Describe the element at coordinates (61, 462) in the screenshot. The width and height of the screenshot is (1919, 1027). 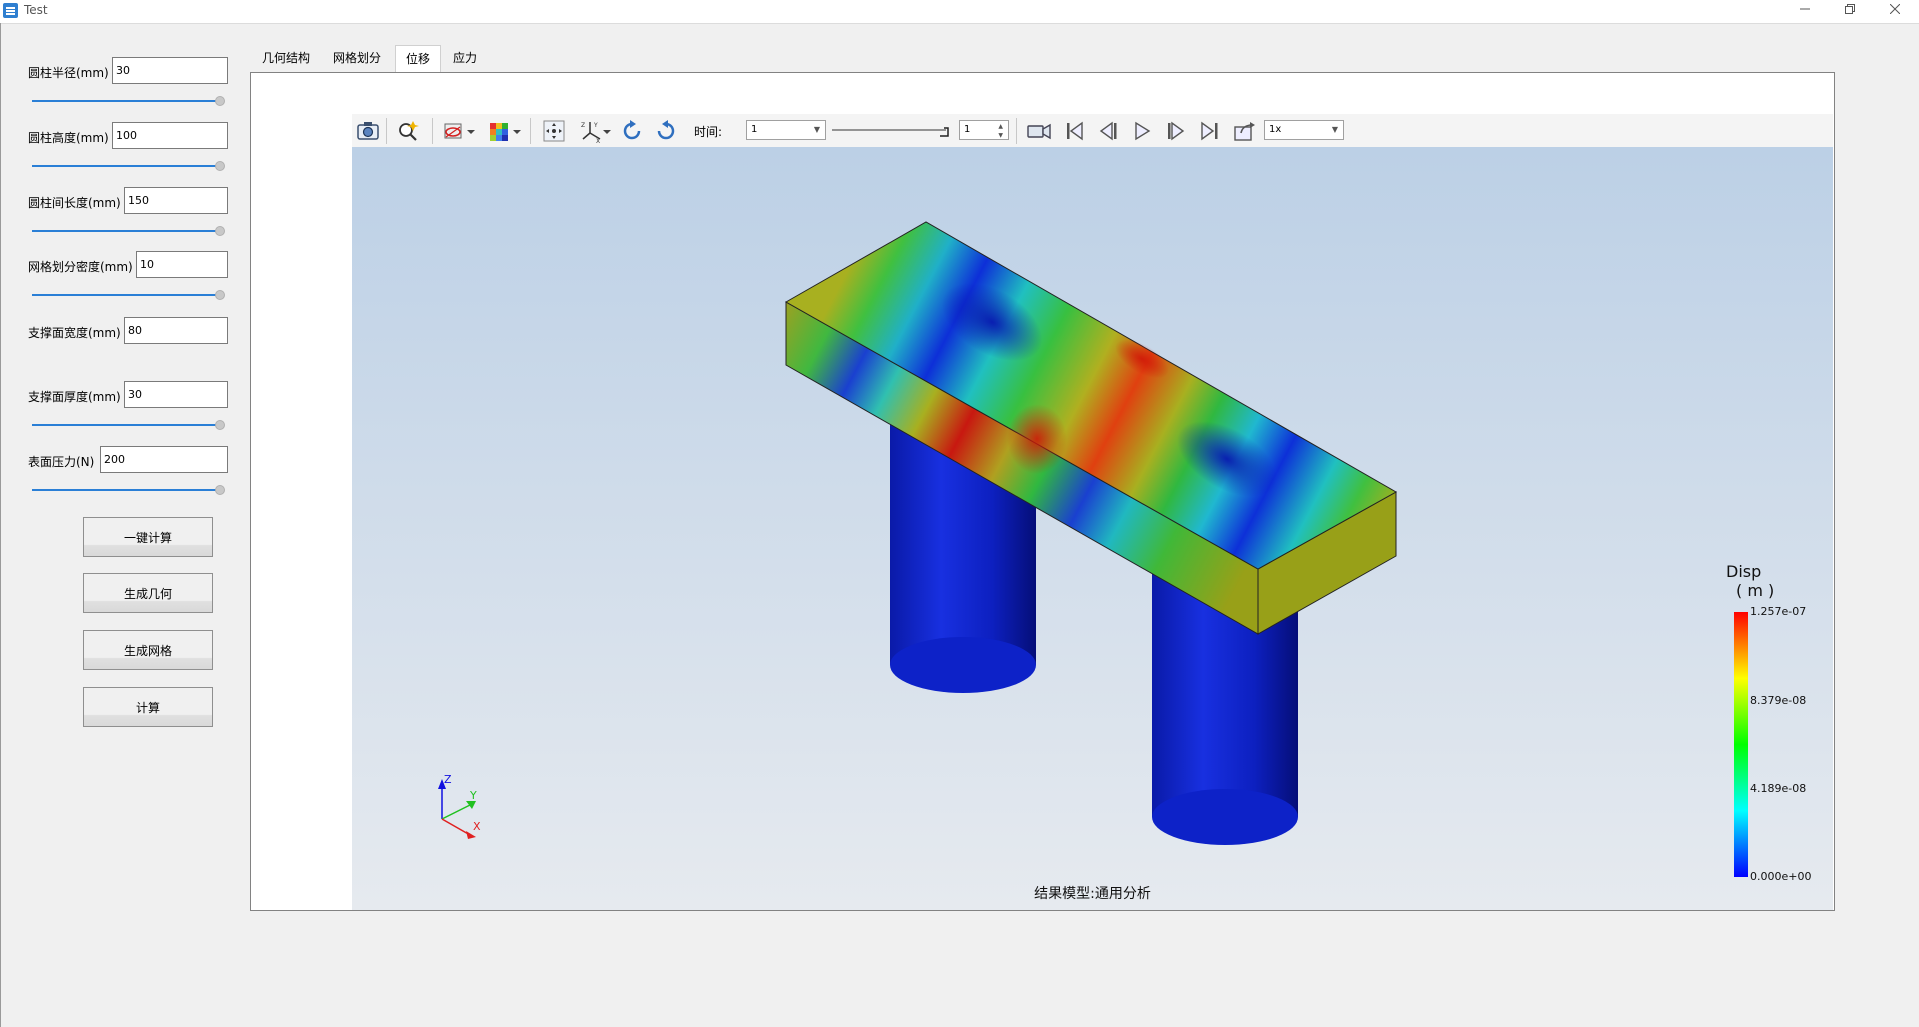
I see `param-label-surface-pressure: 表面压力(N)` at that location.